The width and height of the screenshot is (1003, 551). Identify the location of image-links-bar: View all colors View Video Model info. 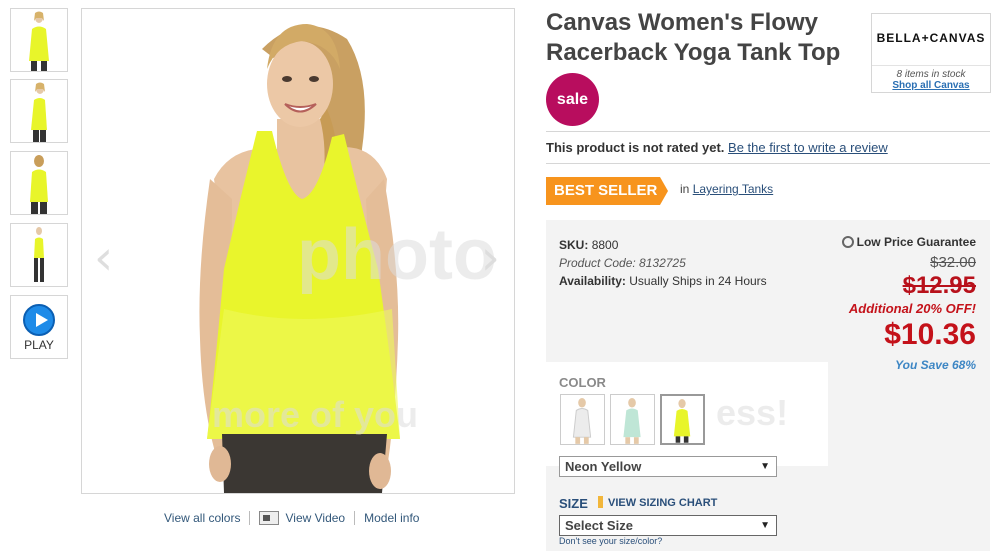
(291, 518).